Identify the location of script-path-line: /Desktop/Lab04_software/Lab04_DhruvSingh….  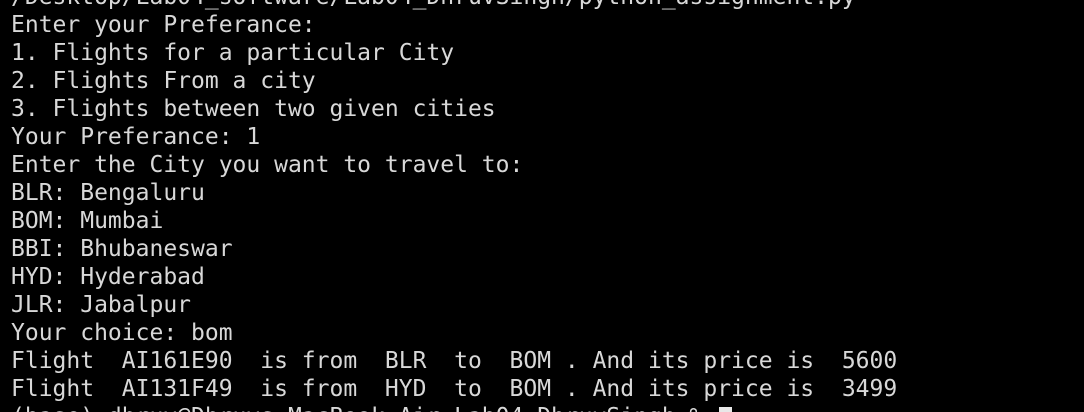
(547, 5).